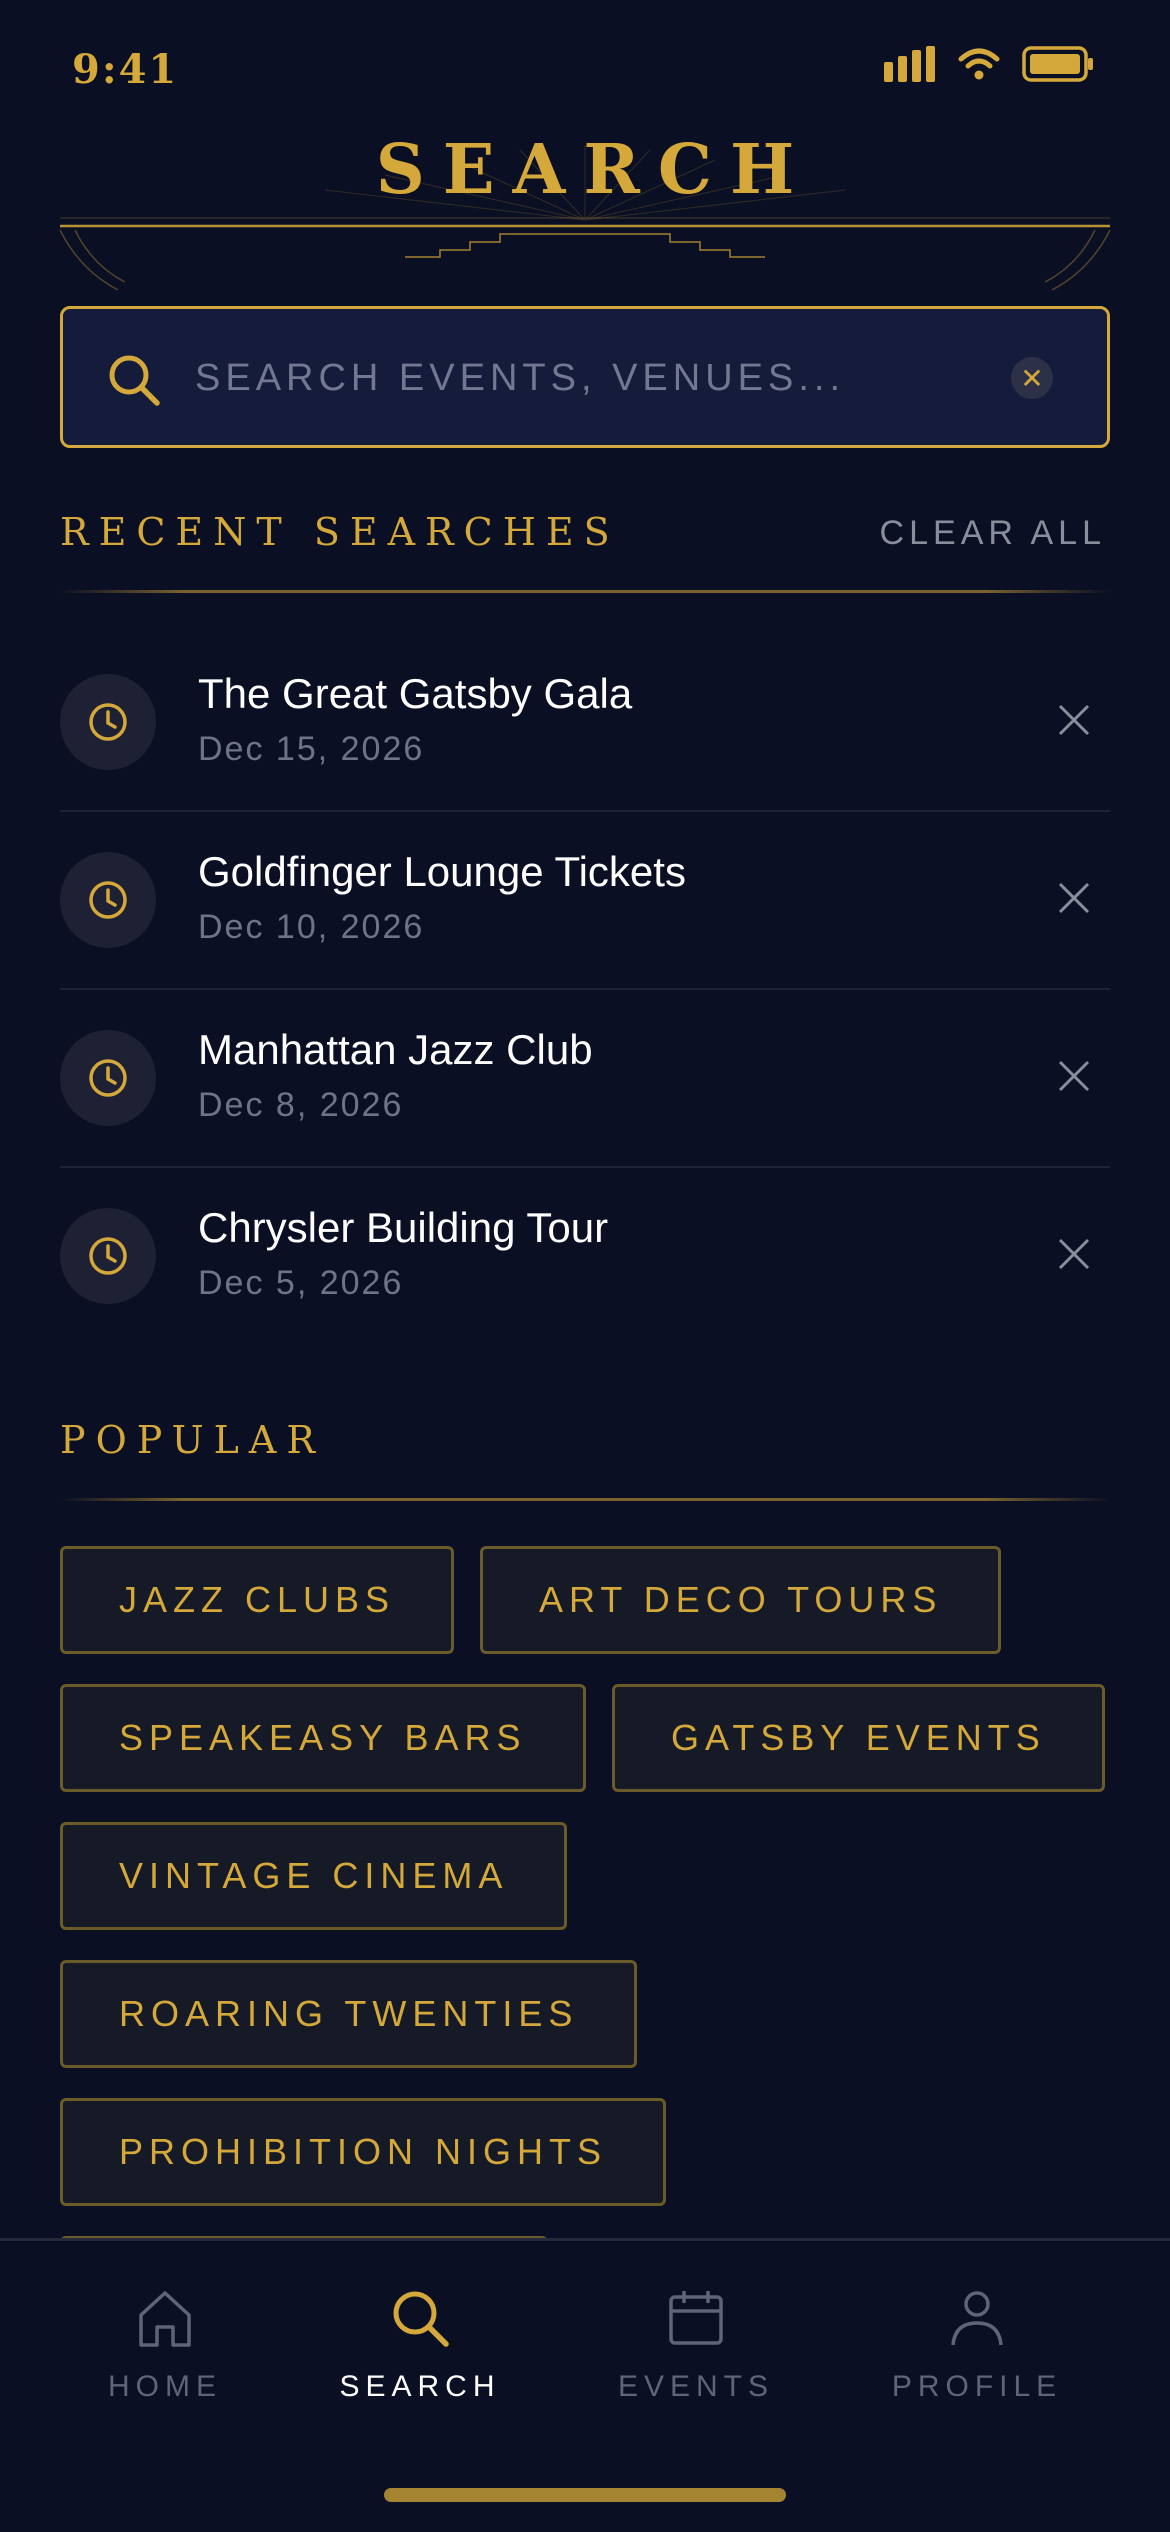  I want to click on recent-search-date: Dec 8, 2026, so click(301, 1105).